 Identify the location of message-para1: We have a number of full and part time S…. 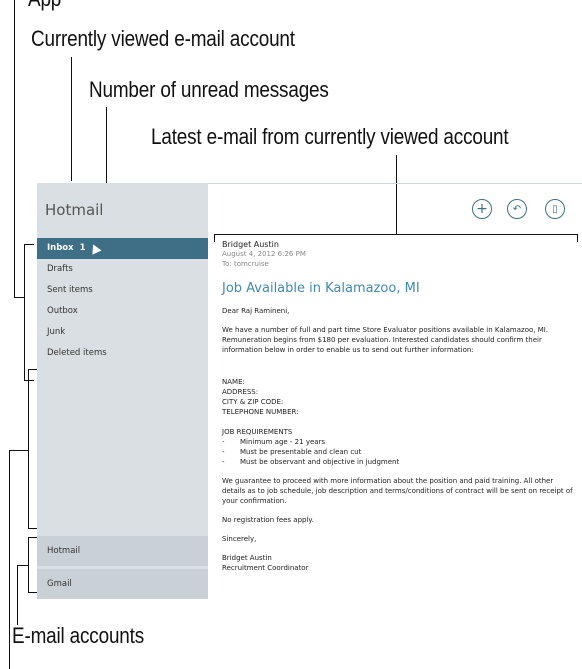
(385, 340).